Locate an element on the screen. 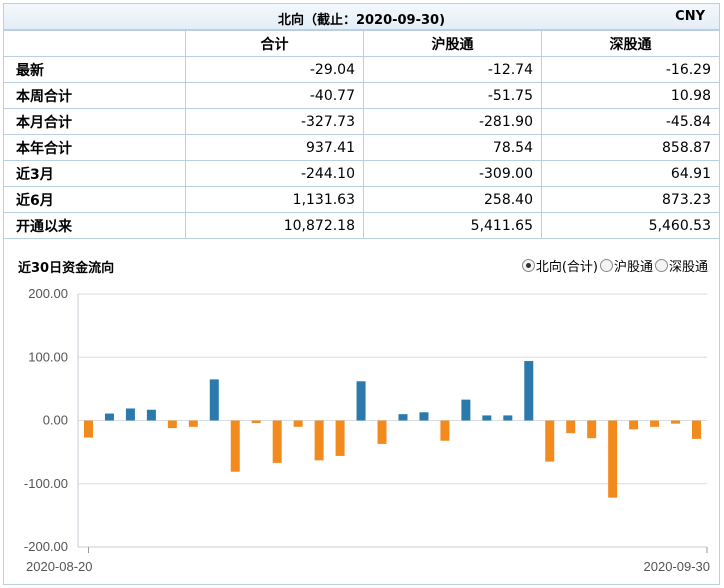 This screenshot has width=724, height=588. y-tick-label: 0.00 is located at coordinates (55, 420).